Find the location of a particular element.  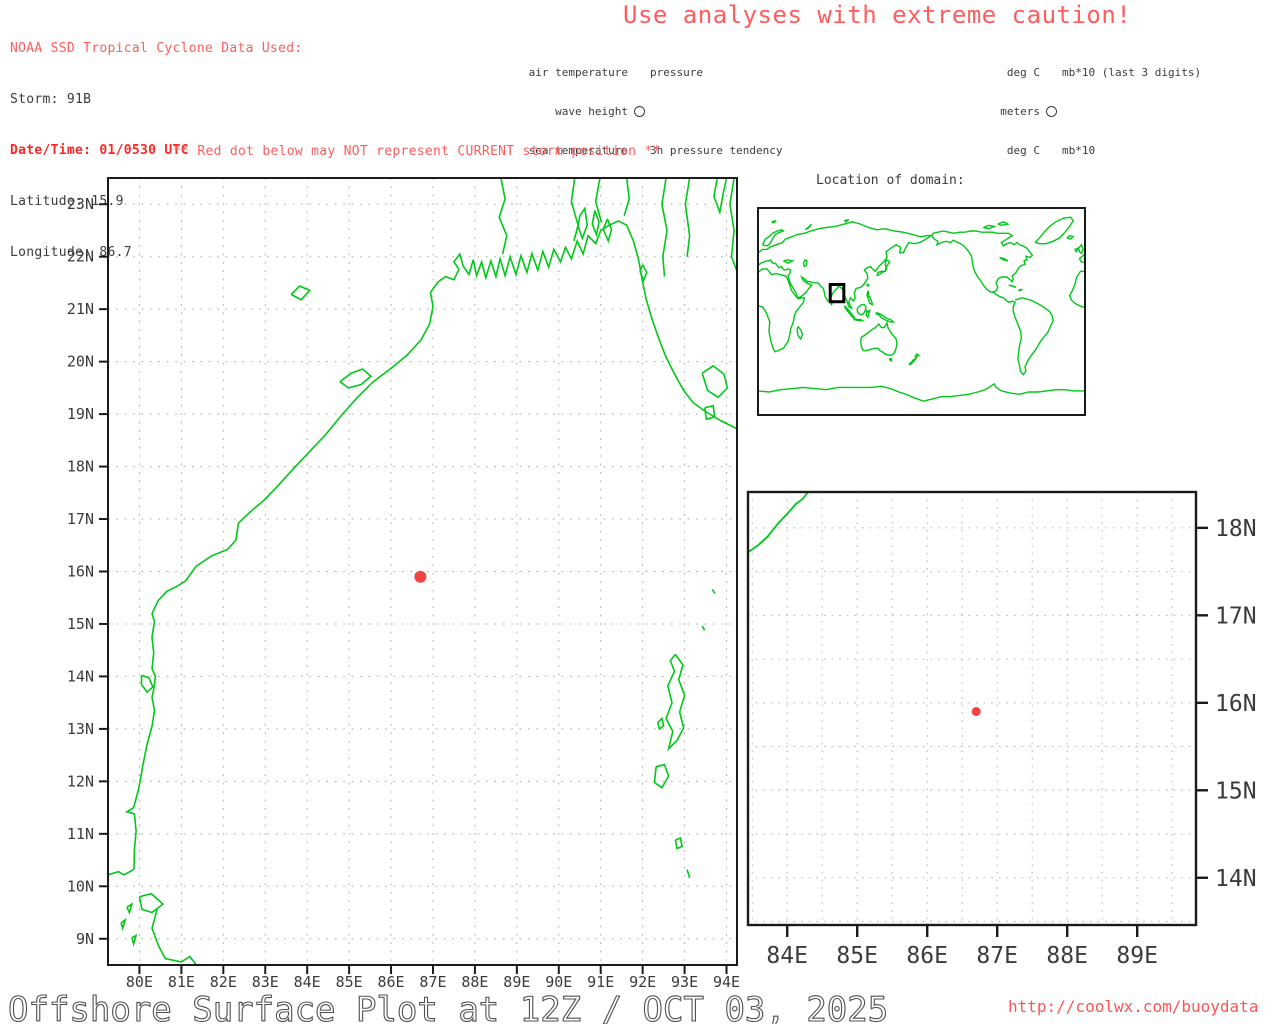

zoom-map-lat-tick-label: 18N is located at coordinates (1236, 529).